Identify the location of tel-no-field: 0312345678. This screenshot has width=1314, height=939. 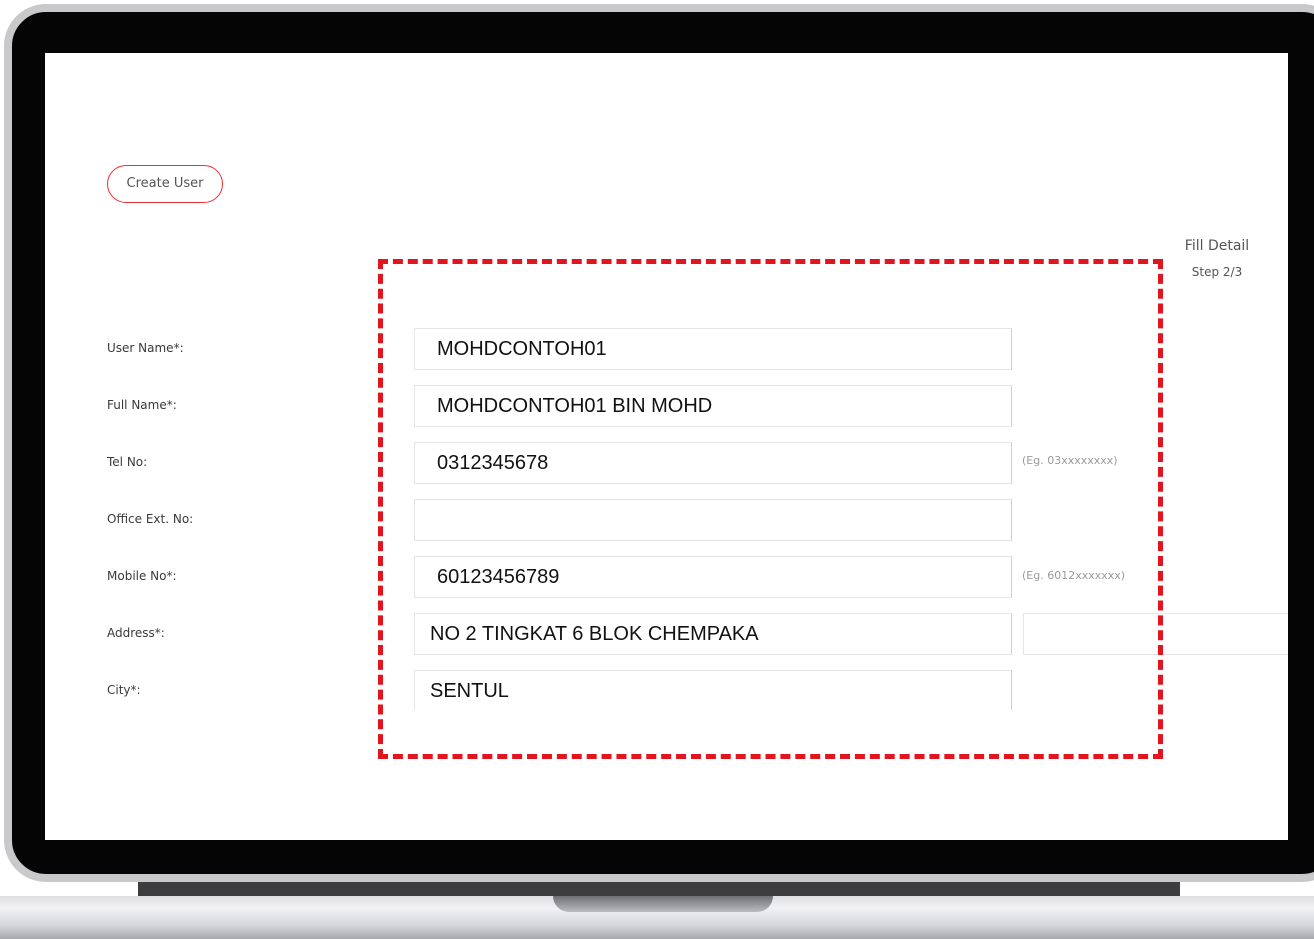
(713, 463).